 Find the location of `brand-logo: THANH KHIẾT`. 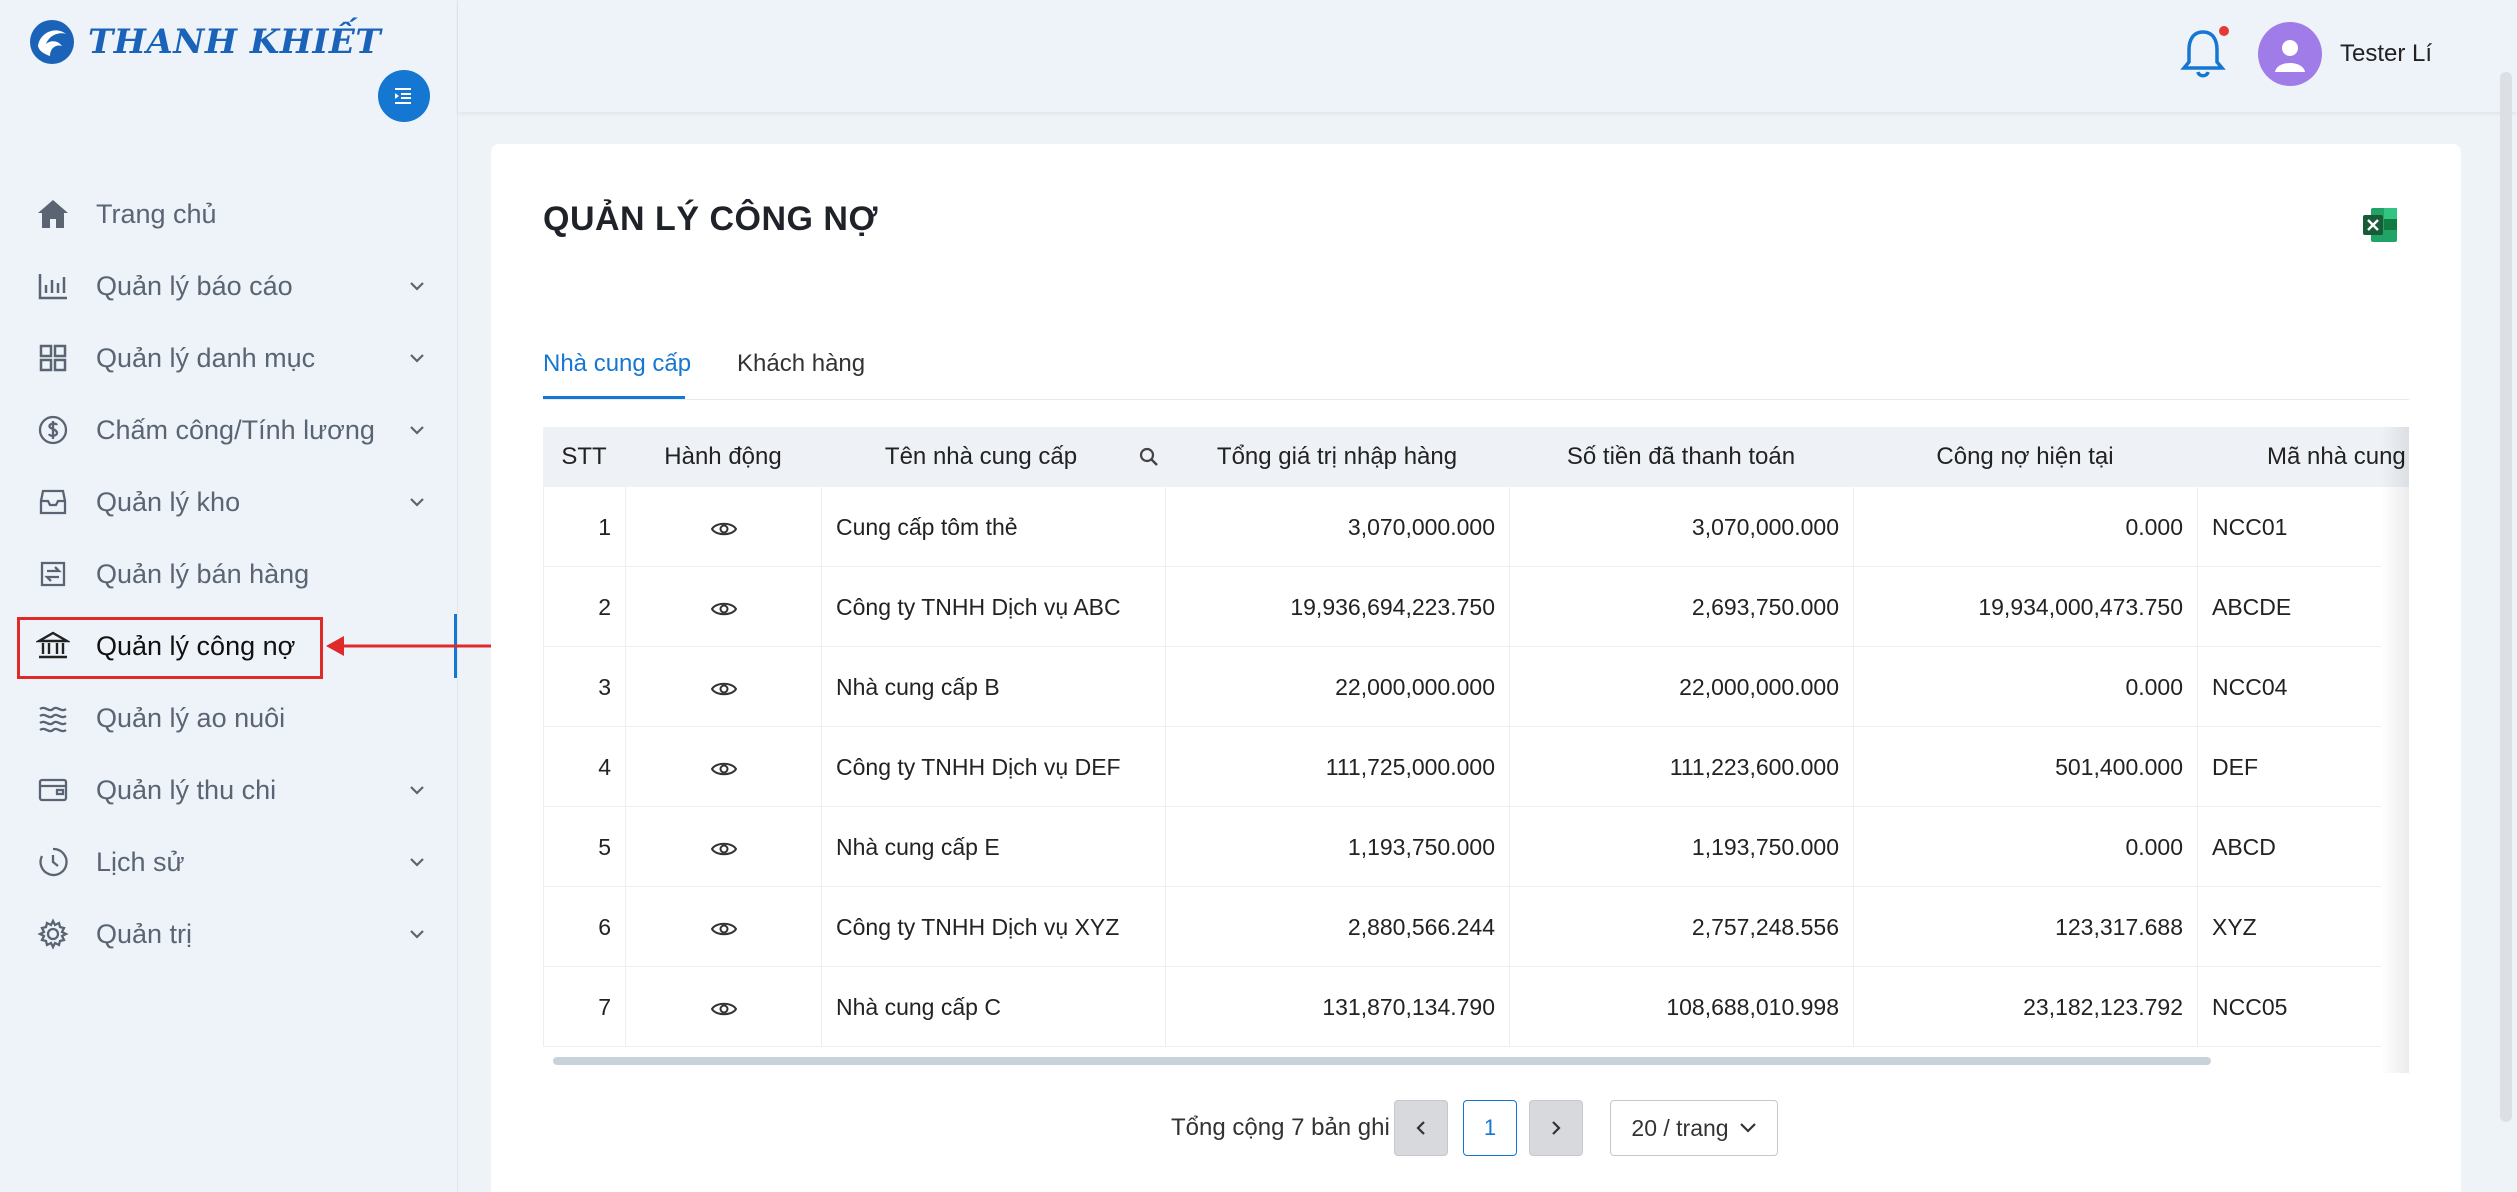

brand-logo: THANH KHIẾT is located at coordinates (203, 42).